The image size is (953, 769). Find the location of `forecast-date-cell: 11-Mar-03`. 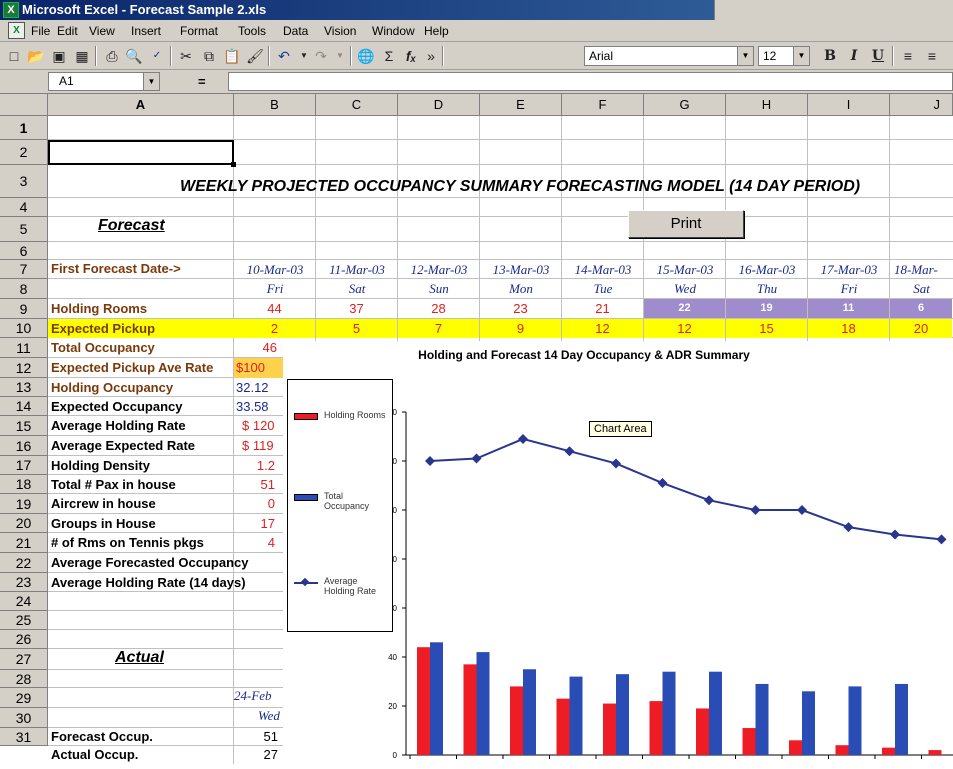

forecast-date-cell: 11-Mar-03 is located at coordinates (357, 269).